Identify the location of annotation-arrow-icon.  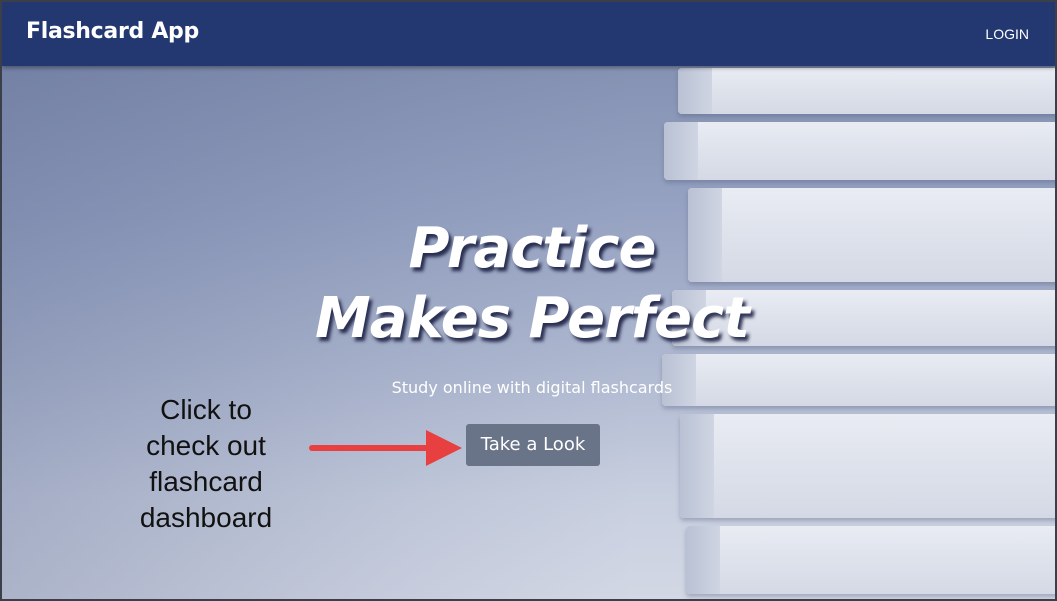
(385, 448).